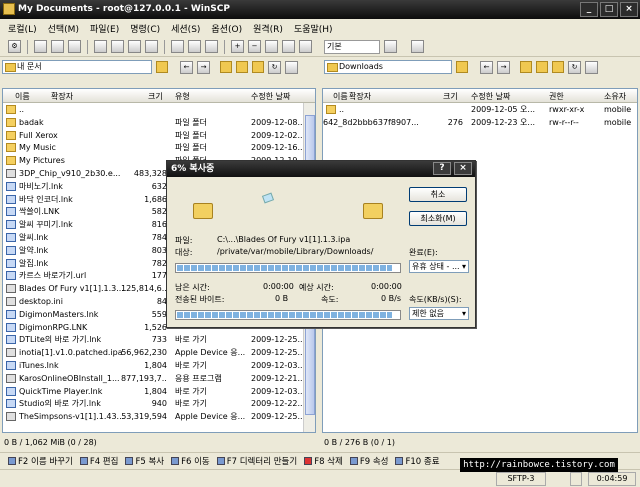  I want to click on delete-button: F8 삭제, so click(323, 461).